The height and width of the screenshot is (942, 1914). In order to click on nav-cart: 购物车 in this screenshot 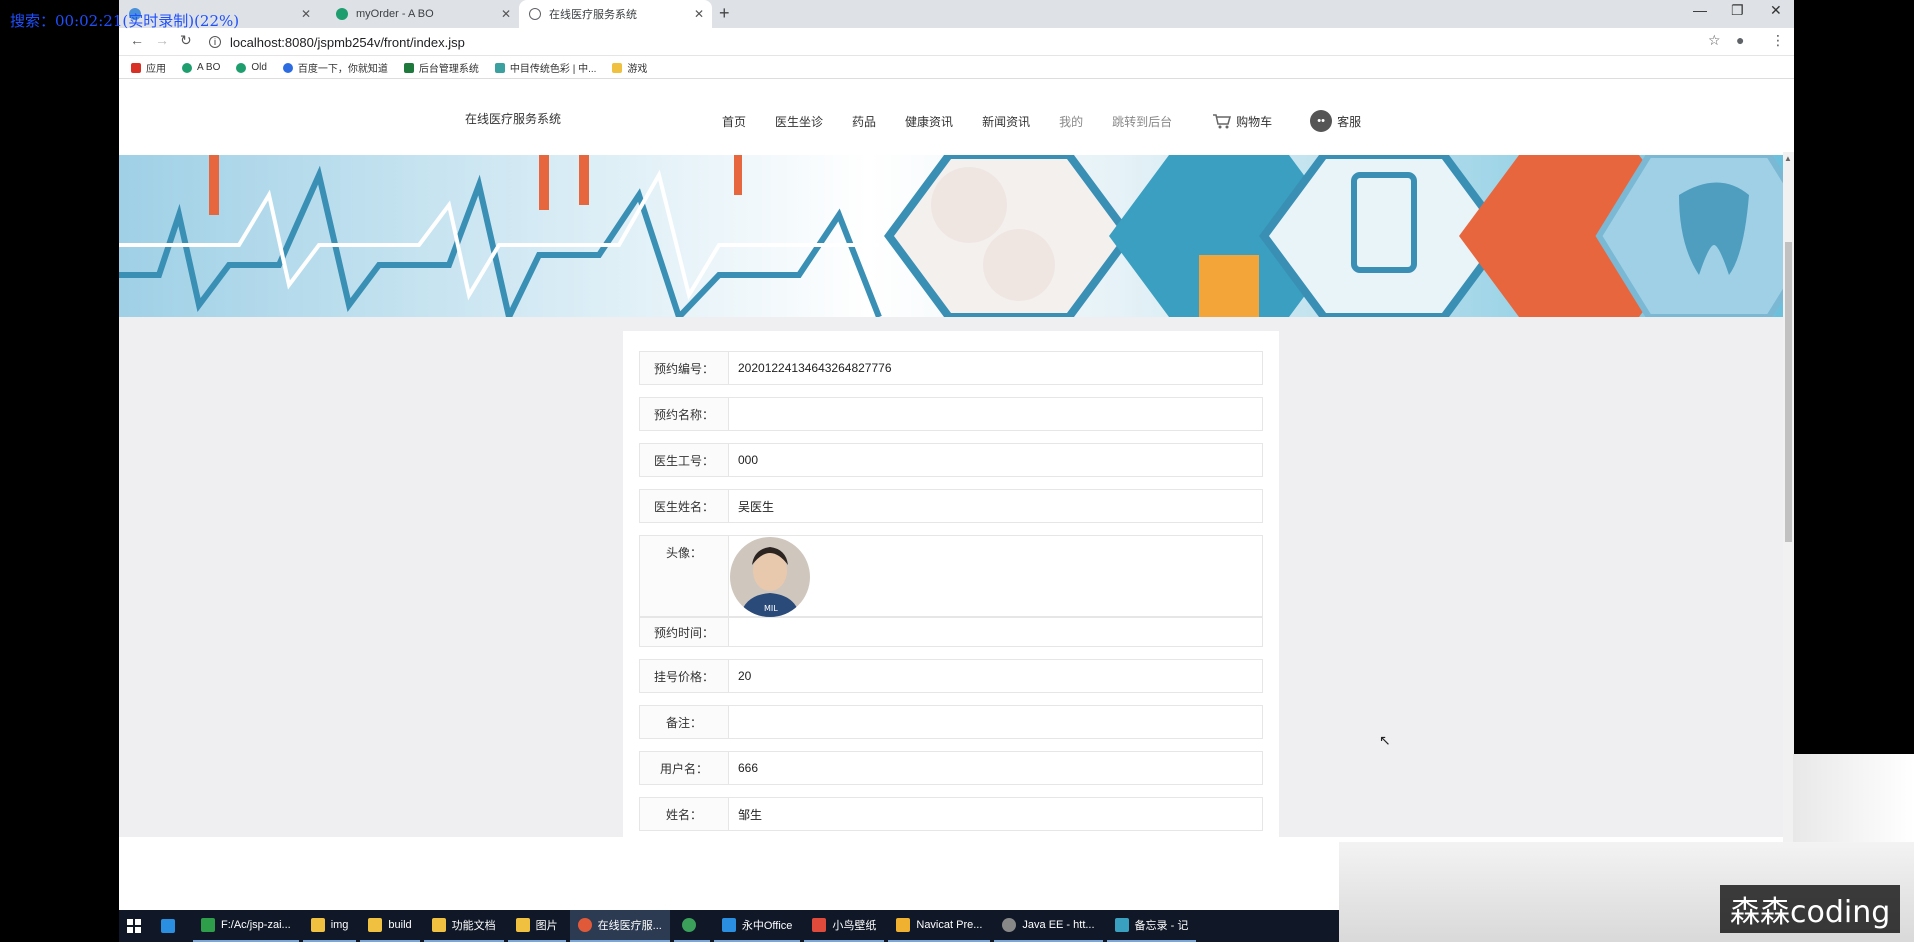, I will do `click(1242, 121)`.